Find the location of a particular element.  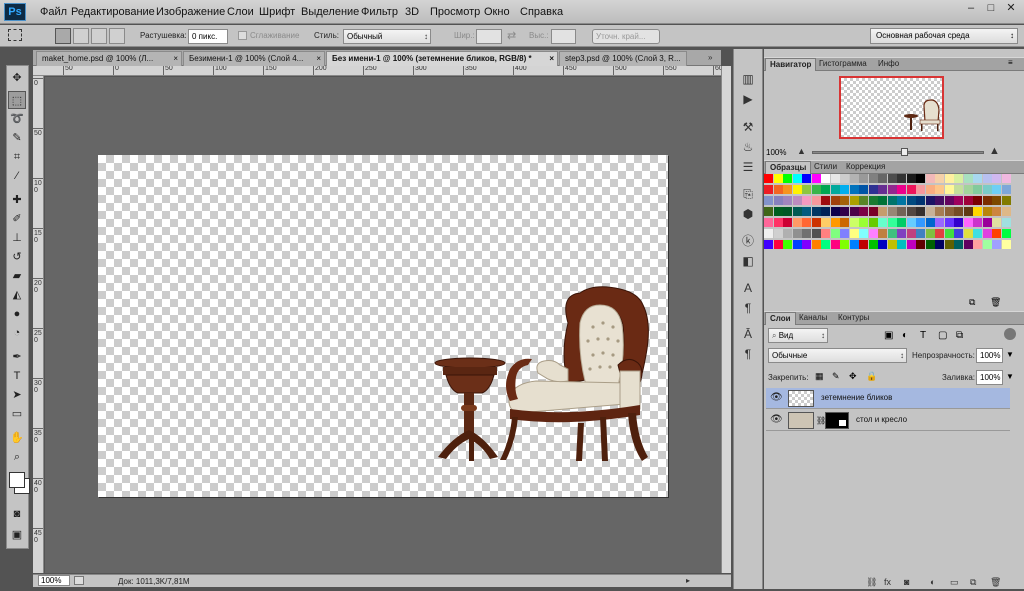

intersect-selection-icon is located at coordinates (117, 36).